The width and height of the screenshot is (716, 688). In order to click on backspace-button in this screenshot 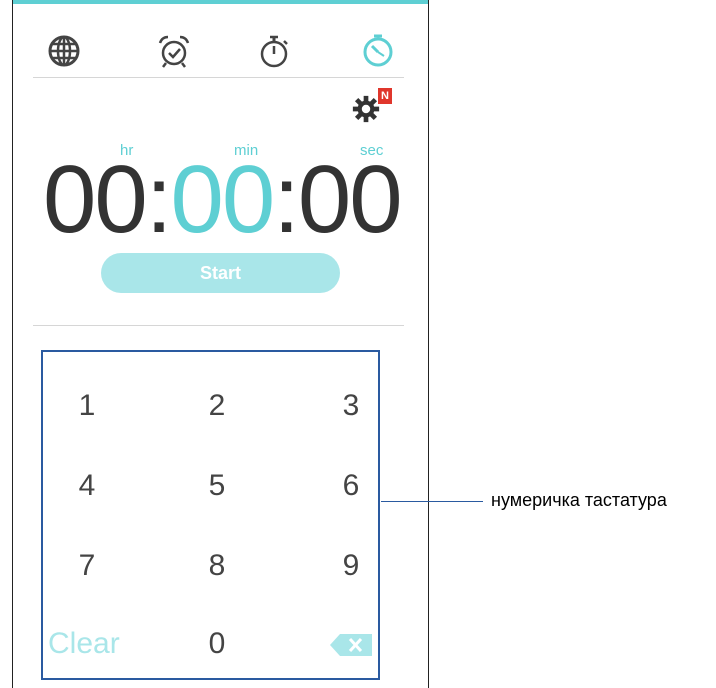, I will do `click(352, 645)`.